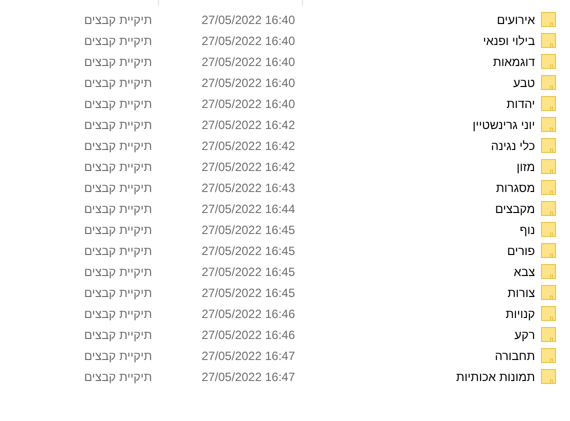 The height and width of the screenshot is (421, 570). Describe the element at coordinates (514, 355) in the screenshot. I see `folder-name: תחבורה` at that location.